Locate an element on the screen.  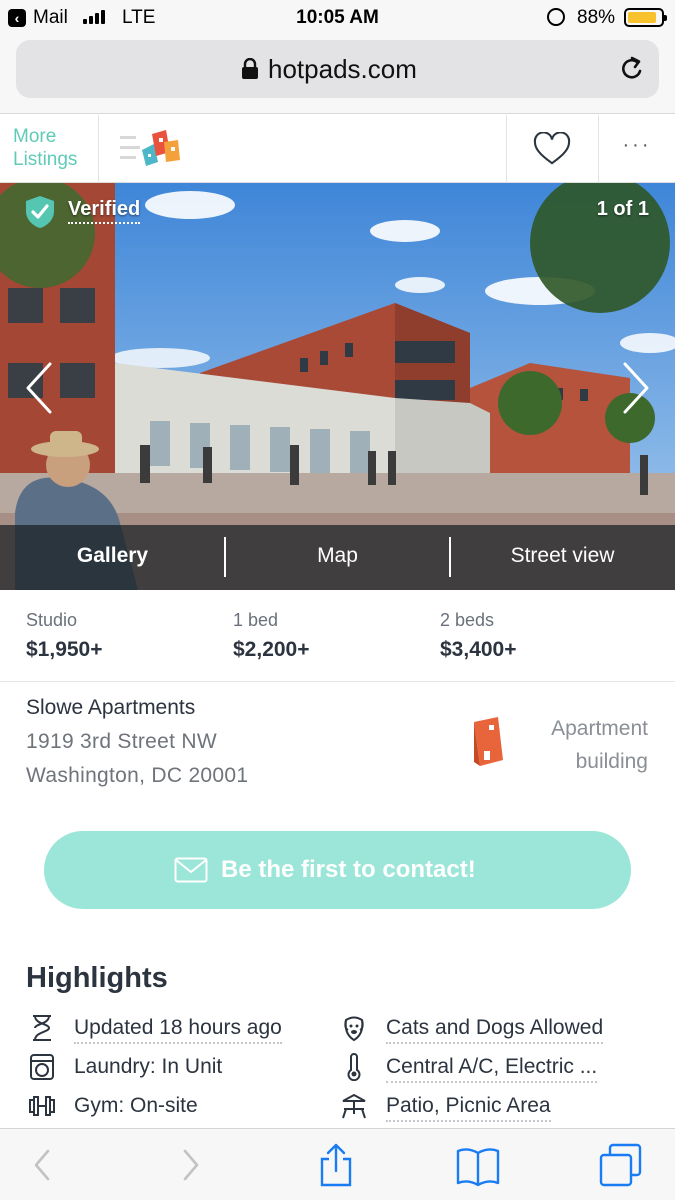
previous-photo-arrow-icon is located at coordinates (39, 388).